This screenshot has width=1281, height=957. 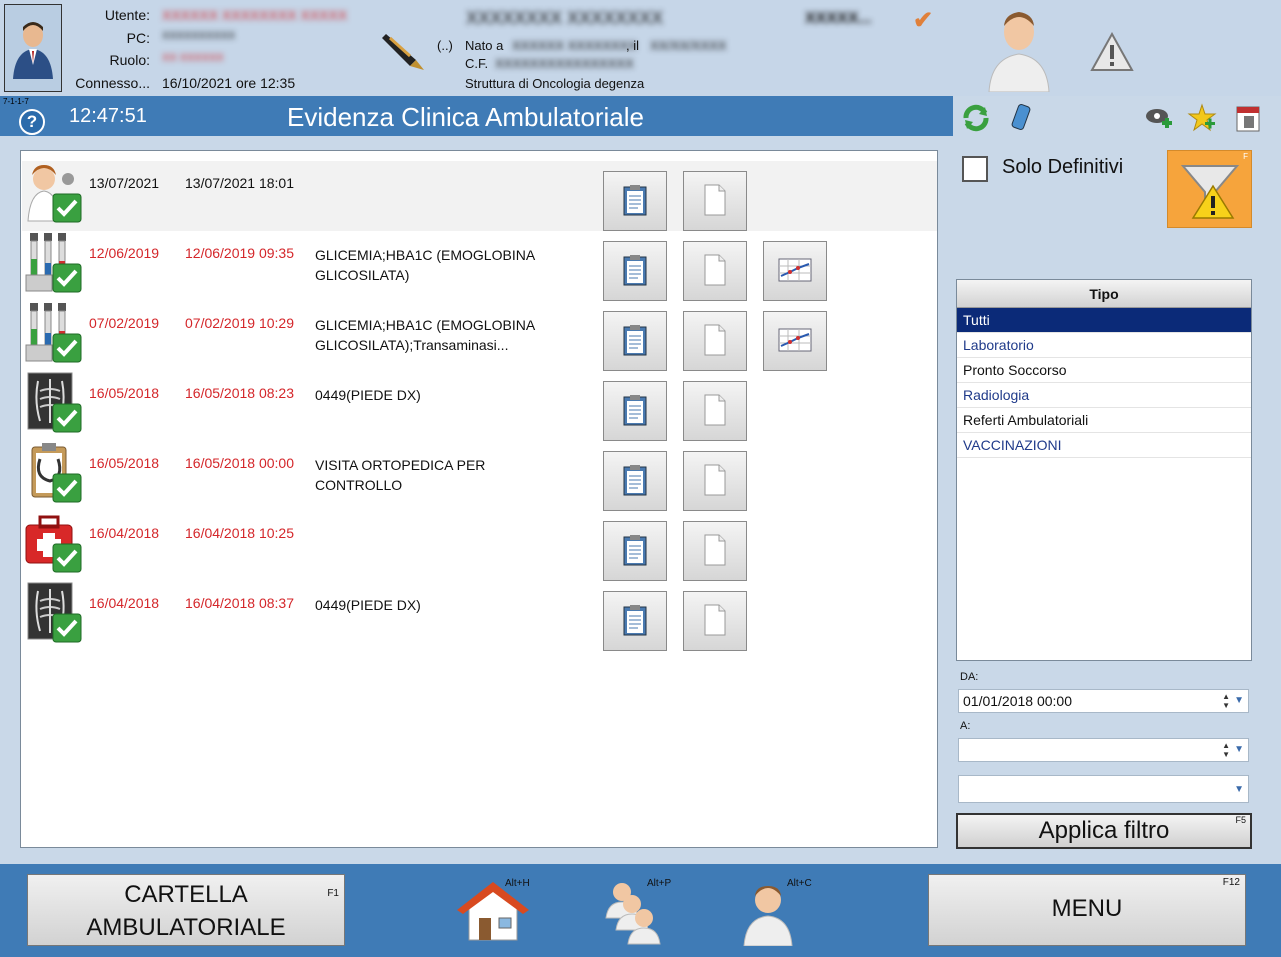 I want to click on cartella-label-line2: AMBULATORIALE, so click(x=186, y=927).